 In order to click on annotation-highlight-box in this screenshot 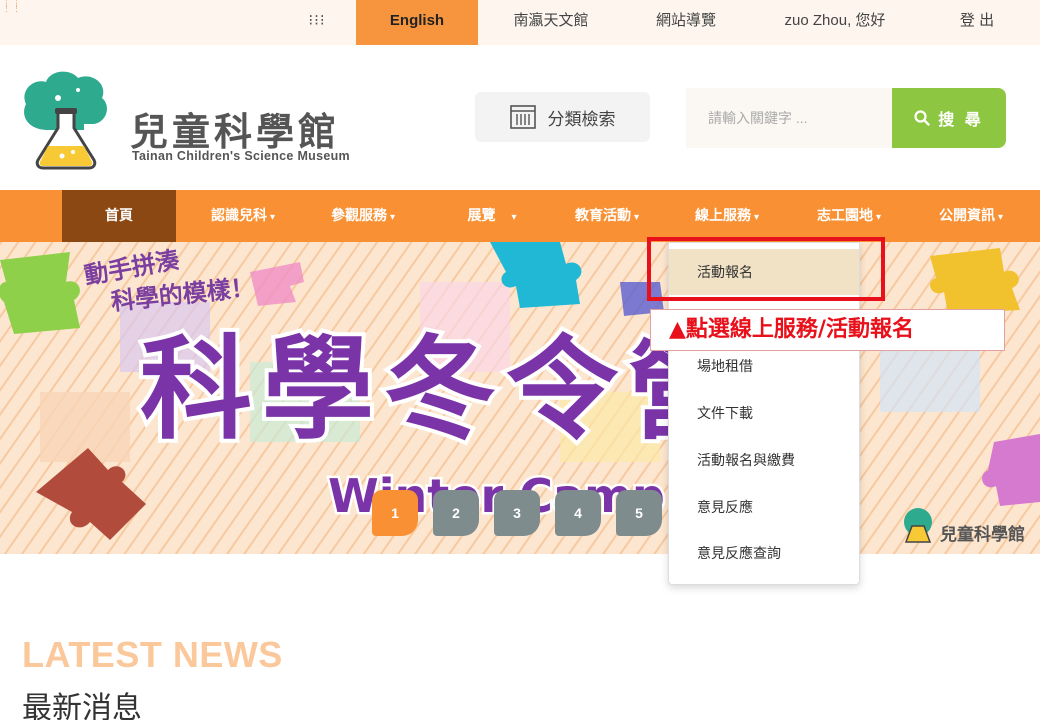, I will do `click(766, 269)`.